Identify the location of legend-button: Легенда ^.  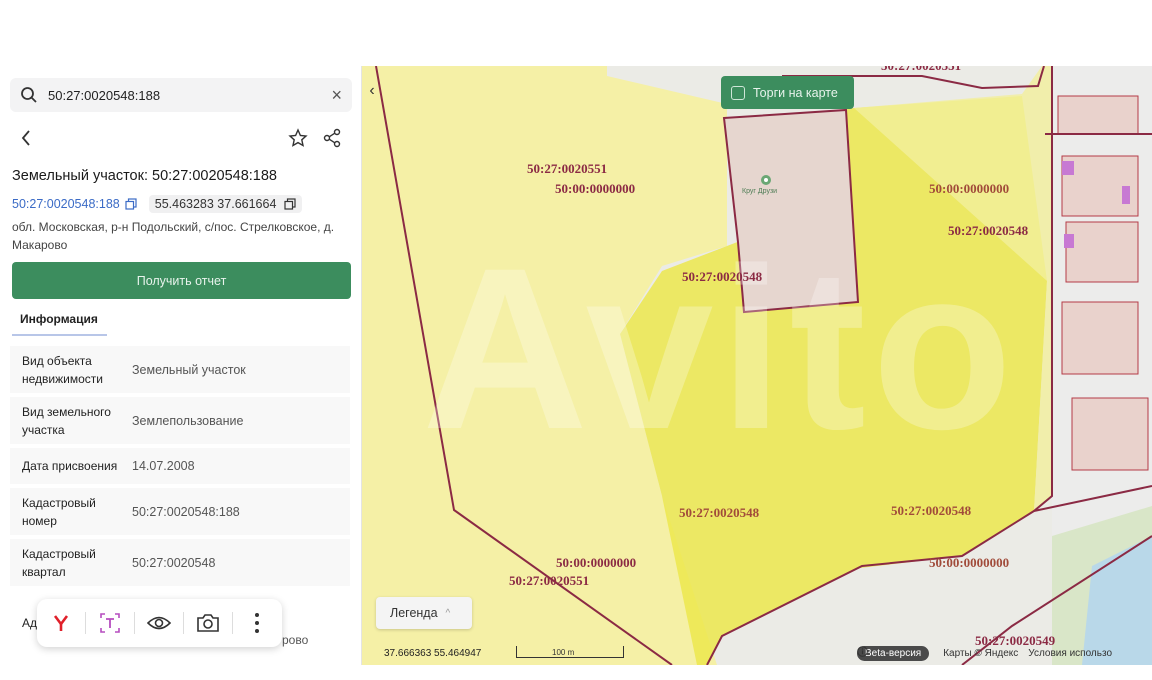
(424, 613).